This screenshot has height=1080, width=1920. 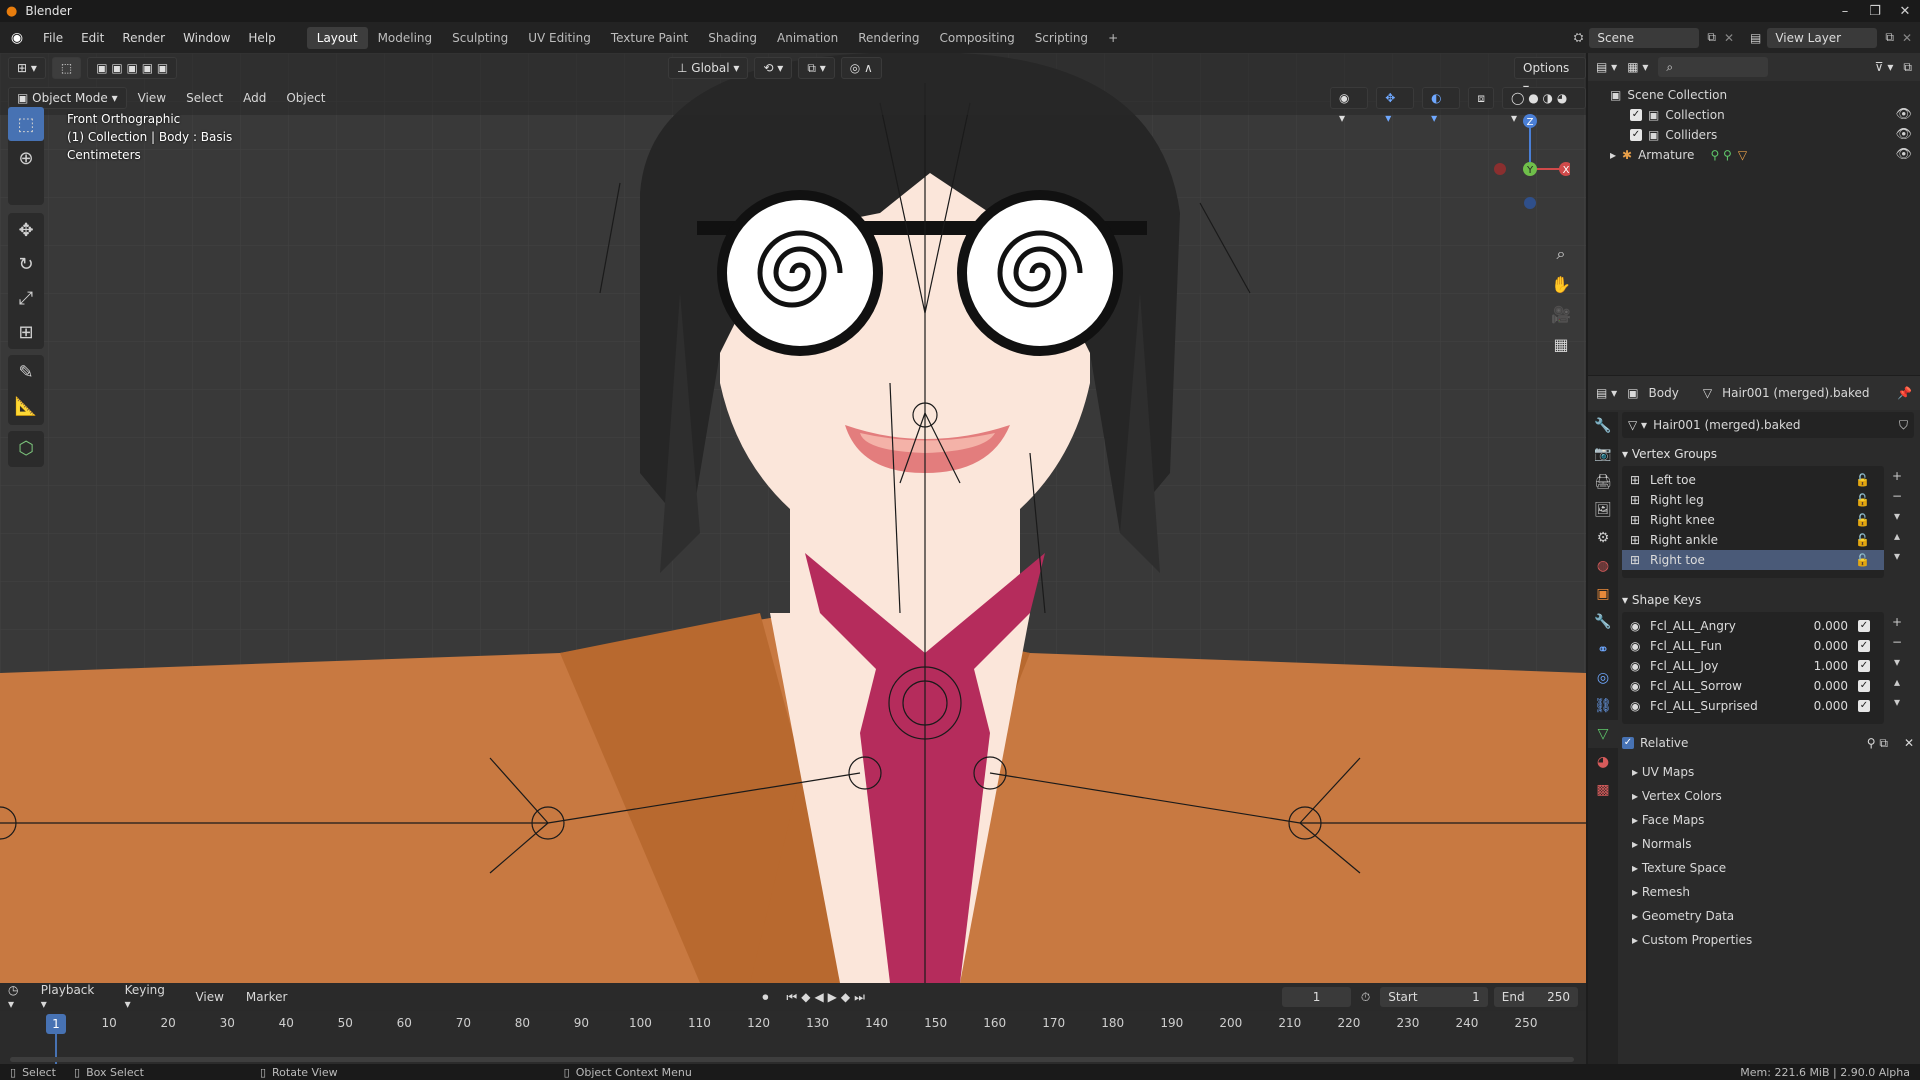 What do you see at coordinates (1768, 868) in the screenshot?
I see `panel-texture-space: ▸ Texture Space` at bounding box center [1768, 868].